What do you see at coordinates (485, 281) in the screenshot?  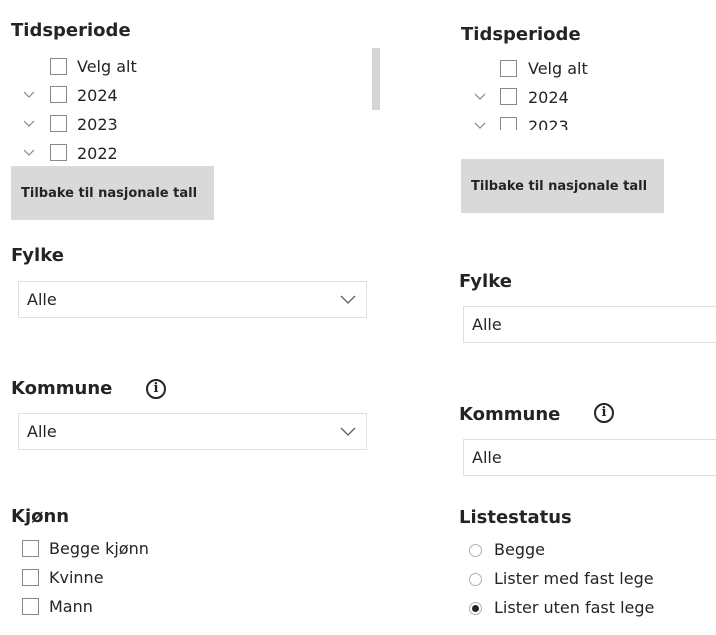 I see `right-fylke-title: Fylke` at bounding box center [485, 281].